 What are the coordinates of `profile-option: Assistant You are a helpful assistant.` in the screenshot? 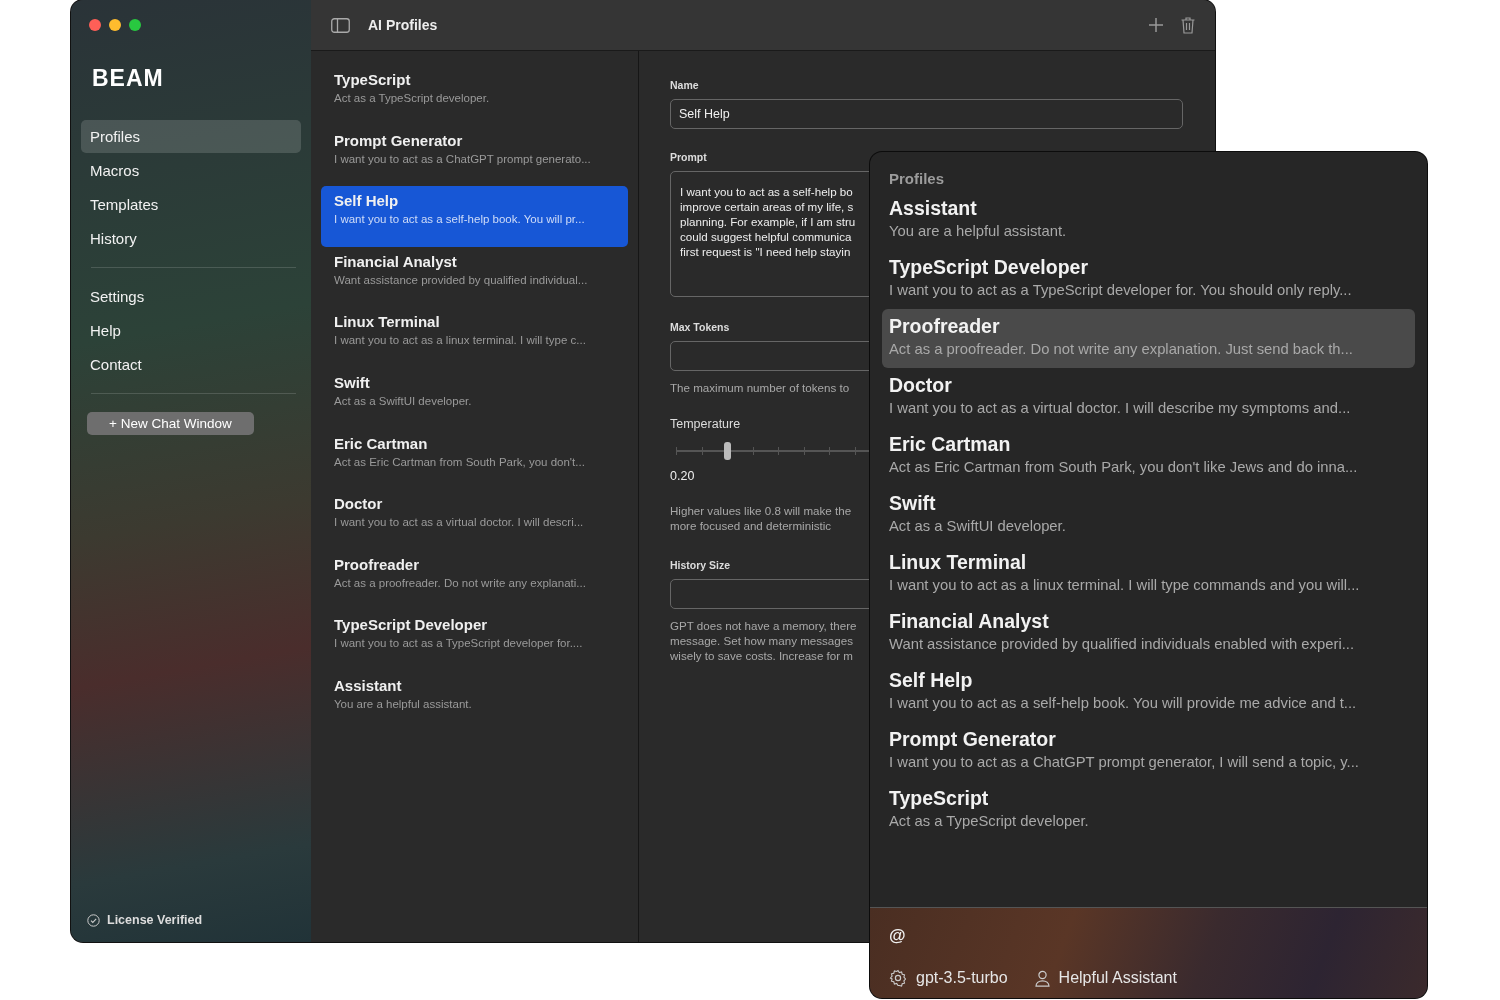 It's located at (1148, 220).